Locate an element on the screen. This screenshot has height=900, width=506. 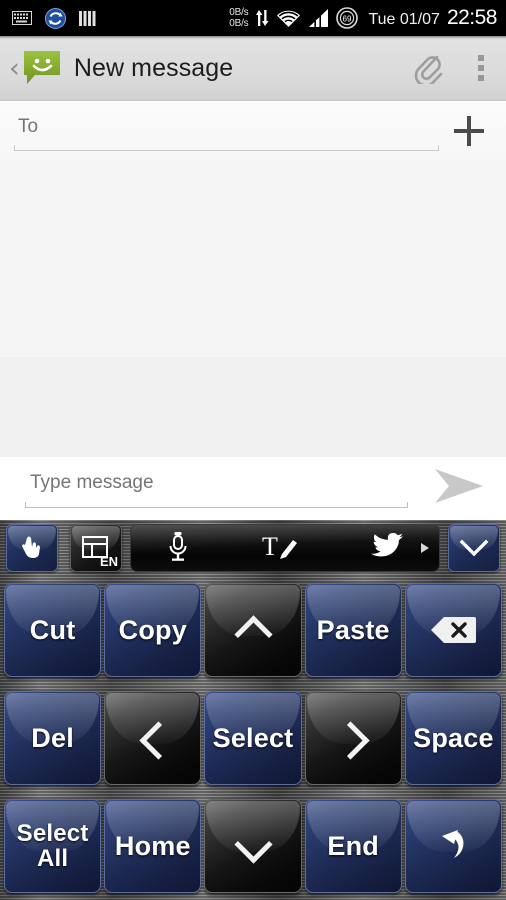
action-bar: ‹ New message is located at coordinates (253, 68).